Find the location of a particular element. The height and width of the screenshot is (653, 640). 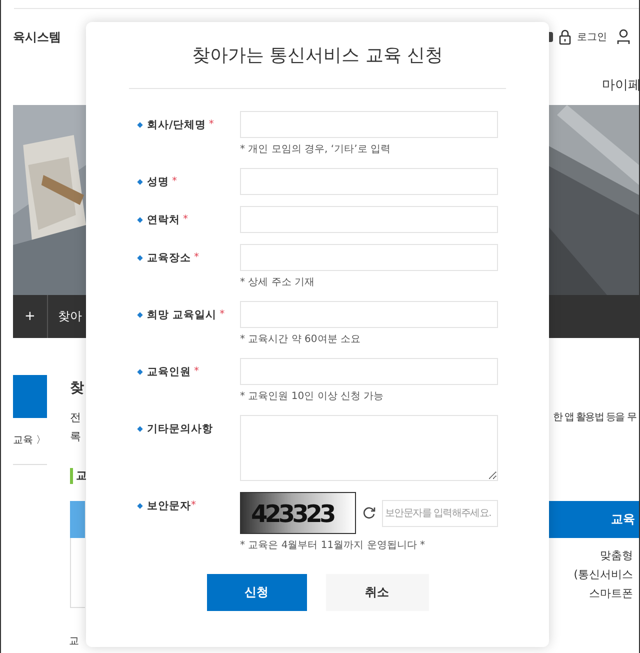

nav-item: 찾아 is located at coordinates (65, 316).